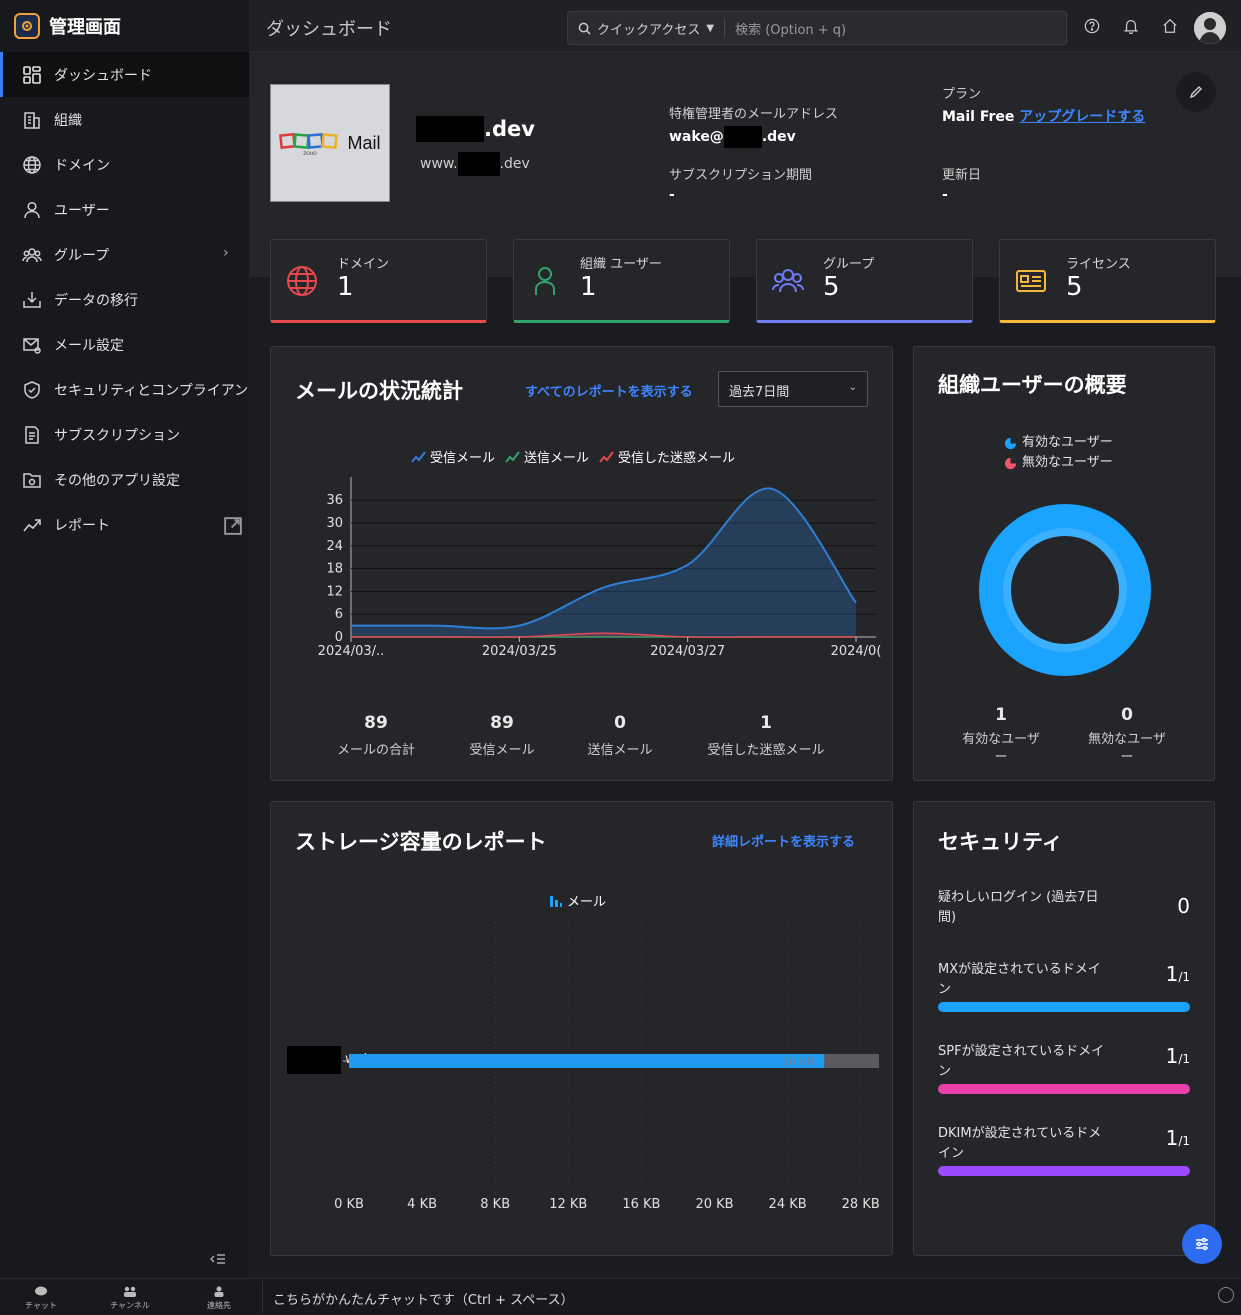  What do you see at coordinates (1064, 1068) in the screenshot?
I see `spf-row: SPFが設定されているドメイン 1/1` at bounding box center [1064, 1068].